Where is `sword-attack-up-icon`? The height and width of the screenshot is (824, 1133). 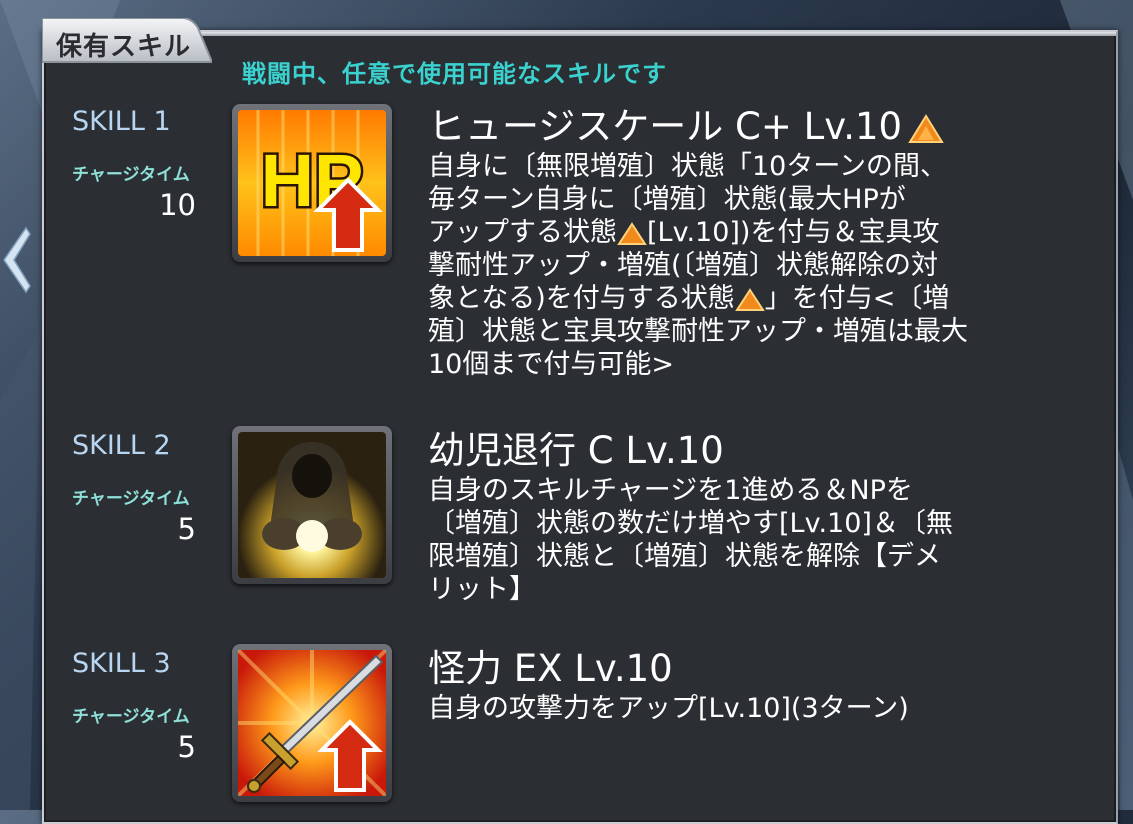 sword-attack-up-icon is located at coordinates (312, 723).